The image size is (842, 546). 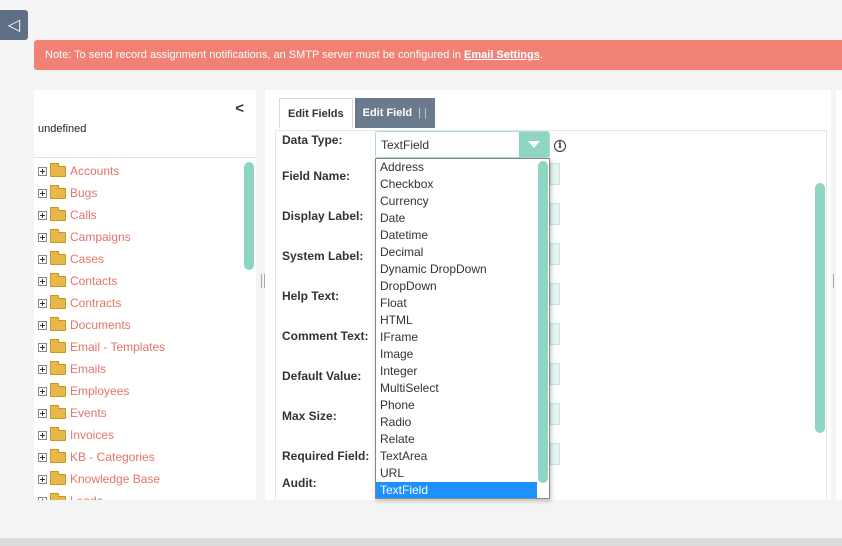 What do you see at coordinates (502, 55) in the screenshot?
I see `email-settings-link: Email Settings` at bounding box center [502, 55].